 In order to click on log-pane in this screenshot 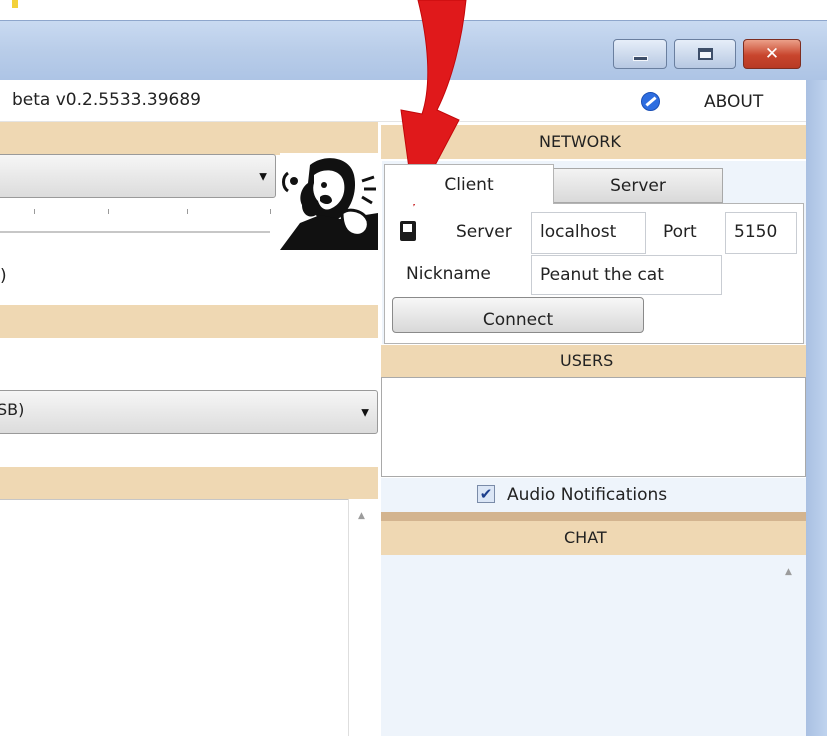, I will do `click(189, 617)`.